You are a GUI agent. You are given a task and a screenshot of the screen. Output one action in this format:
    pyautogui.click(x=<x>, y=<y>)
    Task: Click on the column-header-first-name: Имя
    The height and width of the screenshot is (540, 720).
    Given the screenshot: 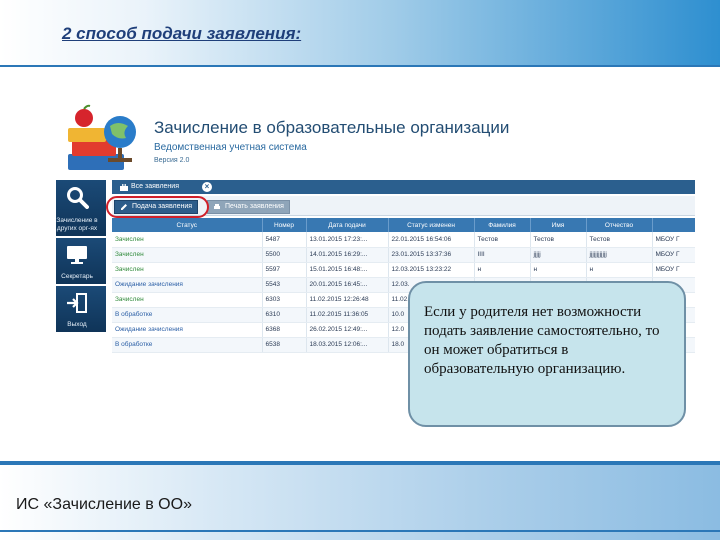 What is the action you would take?
    pyautogui.click(x=558, y=225)
    